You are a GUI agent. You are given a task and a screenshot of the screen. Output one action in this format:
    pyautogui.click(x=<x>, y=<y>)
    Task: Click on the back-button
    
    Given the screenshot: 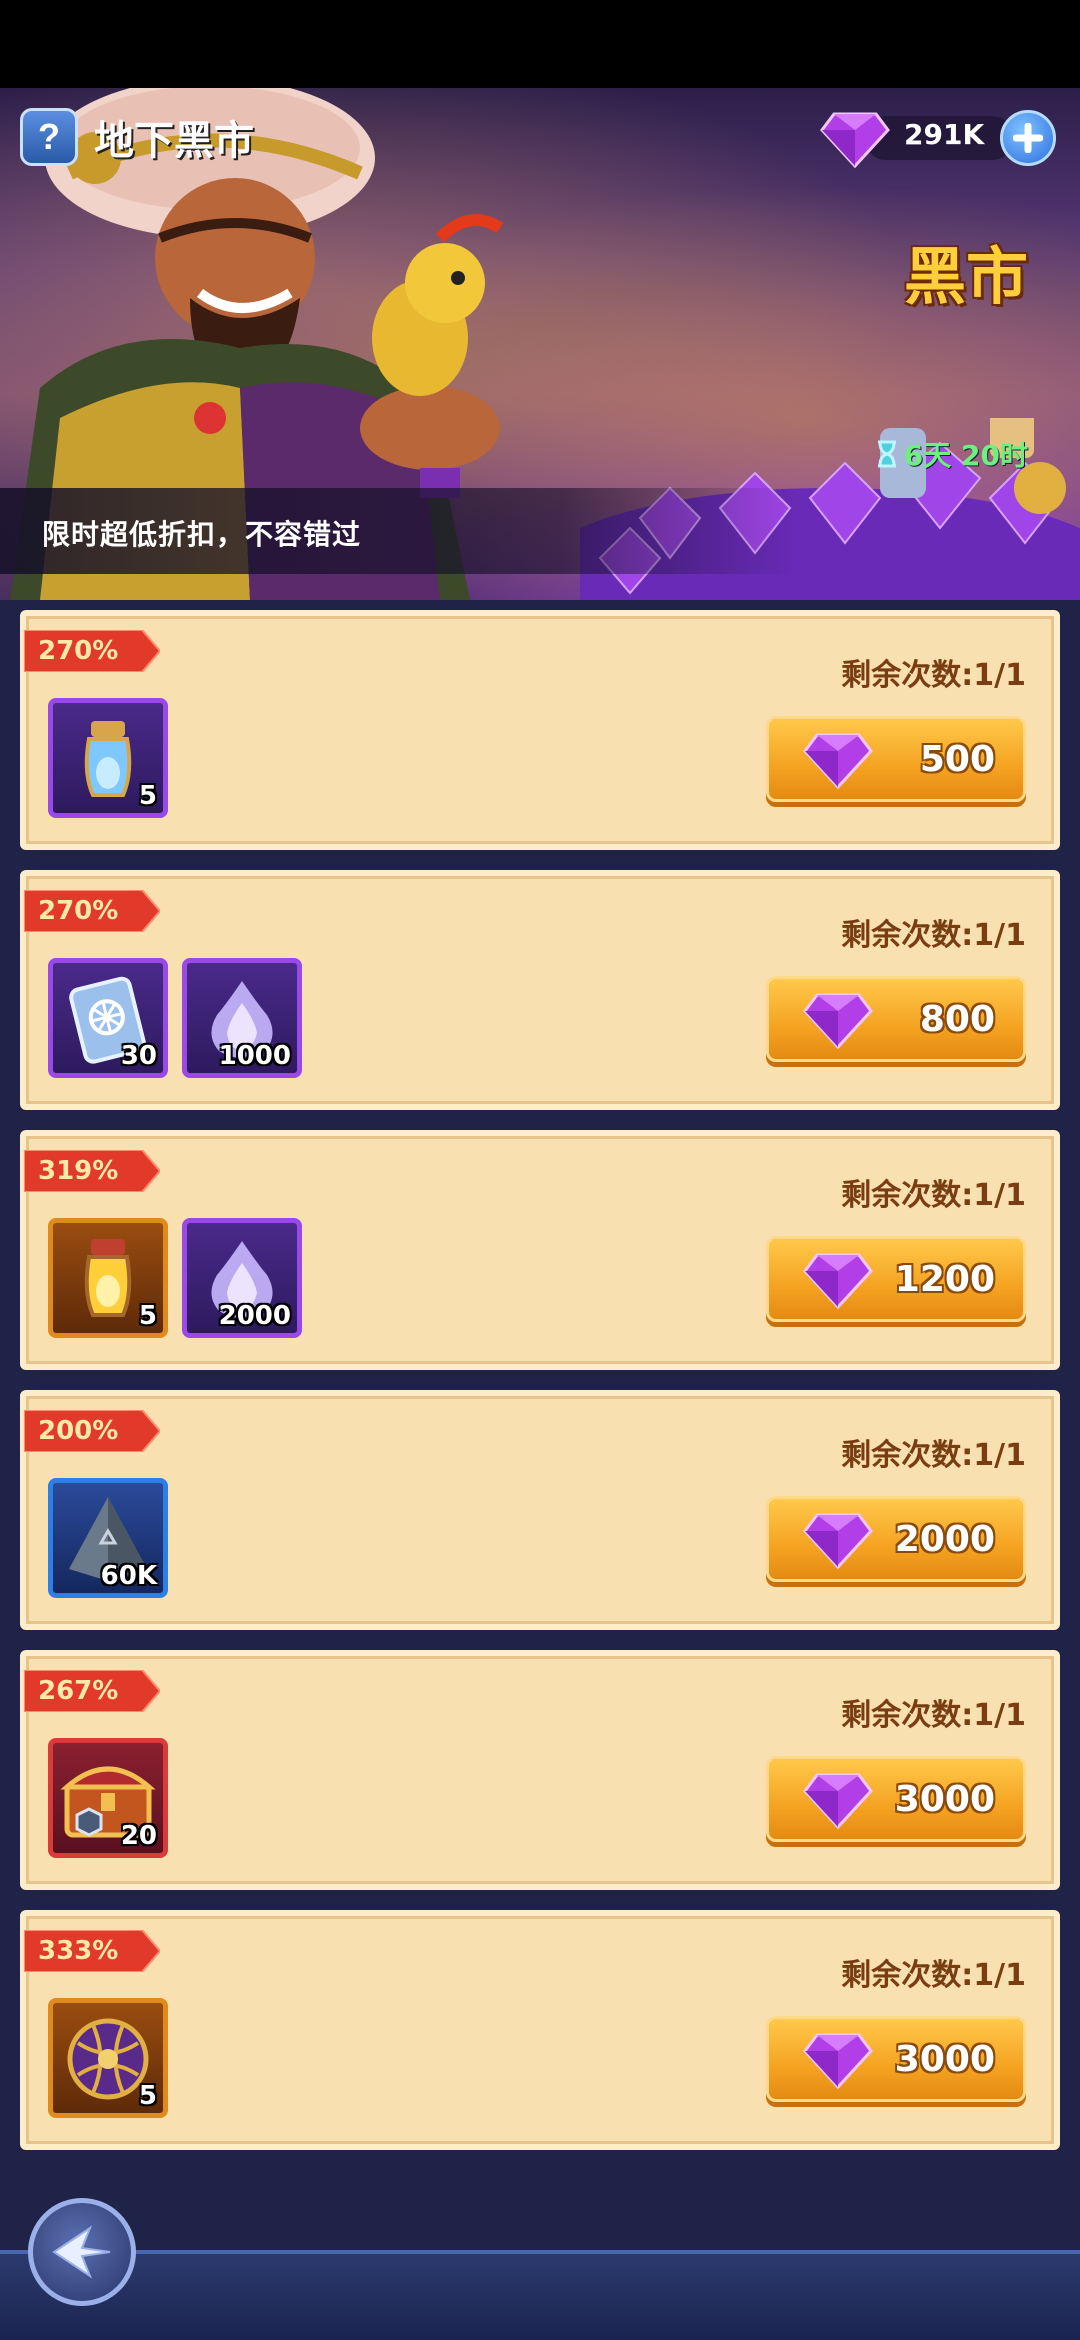 What is the action you would take?
    pyautogui.click(x=82, y=2252)
    